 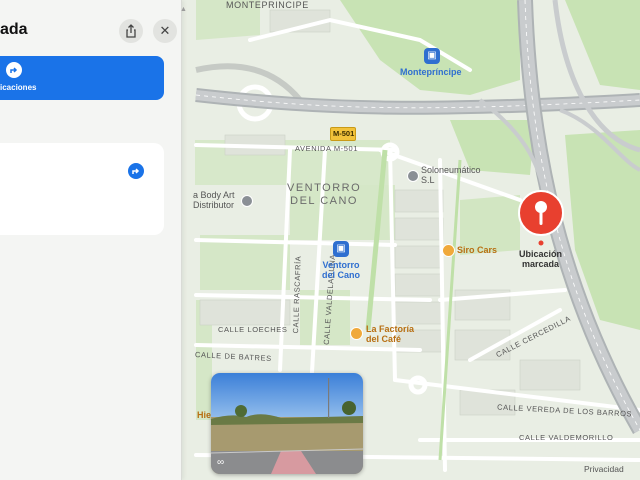 I want to click on street-avenida-m501: AVENIDA M-501, so click(x=327, y=148).